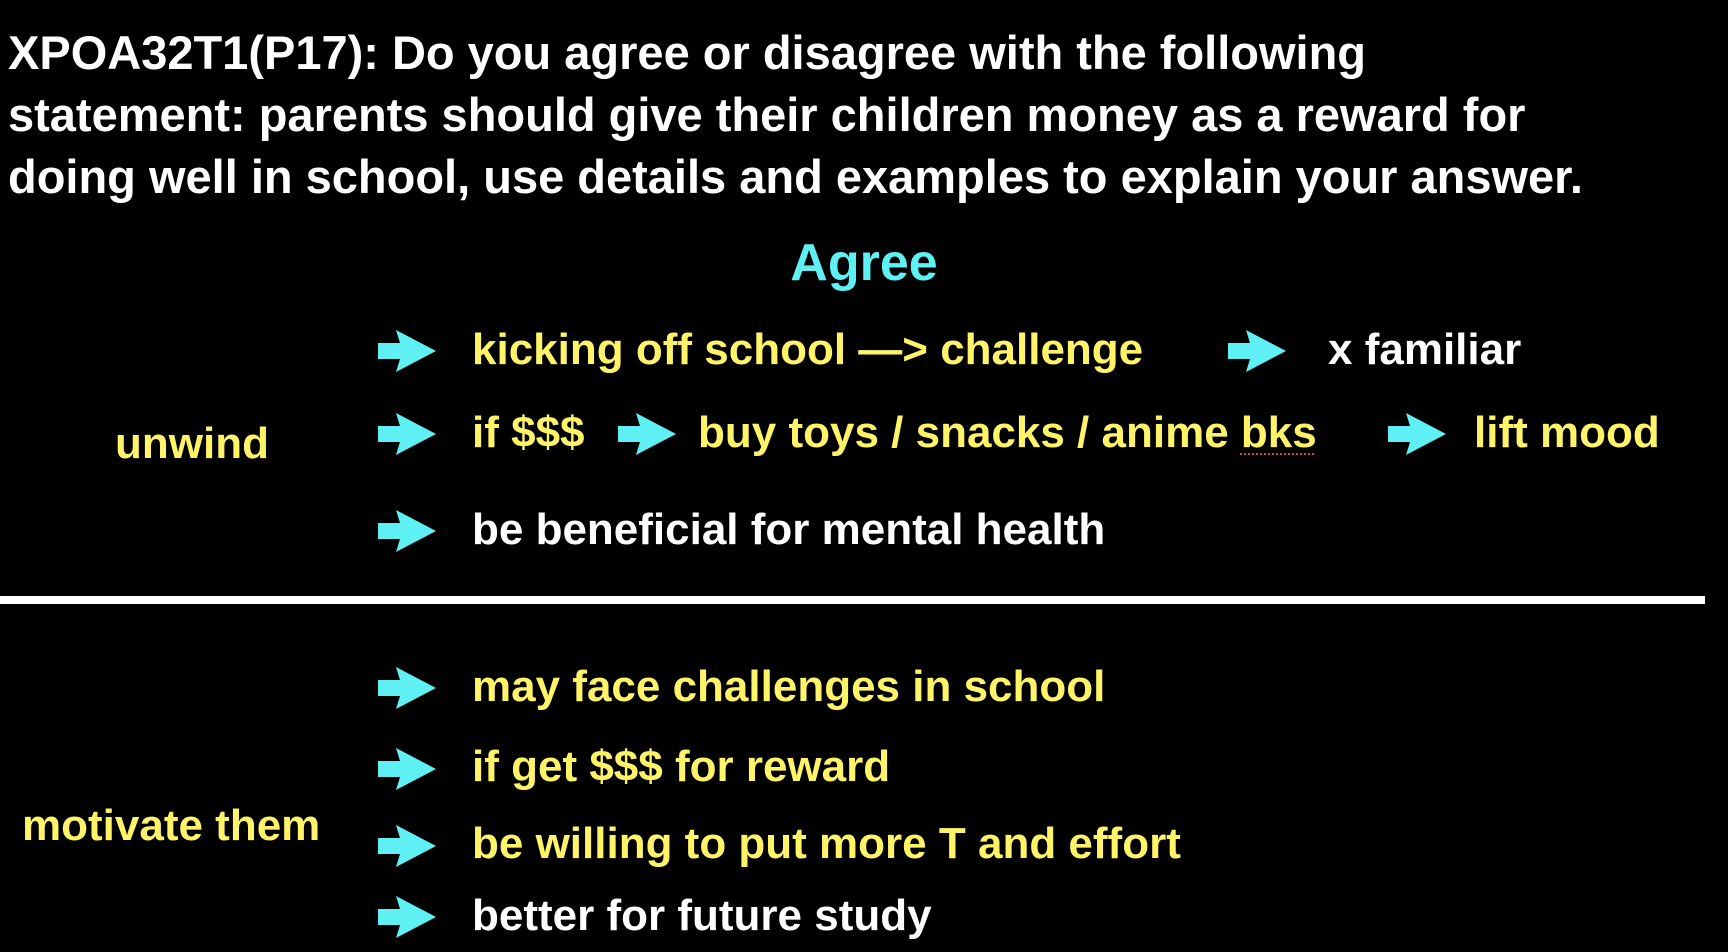 The width and height of the screenshot is (1728, 952). I want to click on misspelled-word: bks, so click(1278, 432).